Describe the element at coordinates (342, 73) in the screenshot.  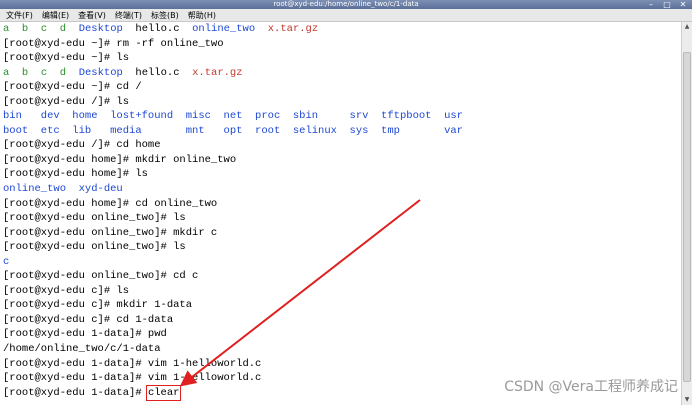
I see `terminal-line: a b c d Desktop hello.c x.tar.gz` at that location.